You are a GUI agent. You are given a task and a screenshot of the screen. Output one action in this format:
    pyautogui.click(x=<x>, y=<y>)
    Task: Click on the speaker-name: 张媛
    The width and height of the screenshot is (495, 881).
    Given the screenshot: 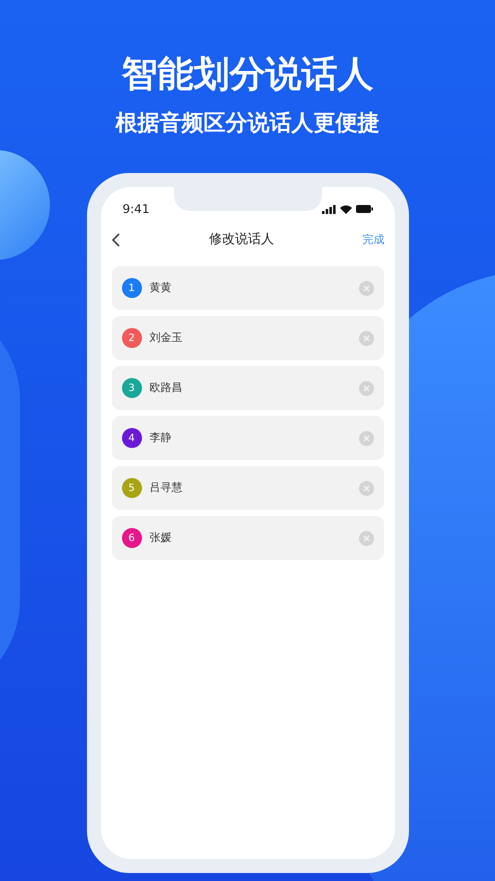 What is the action you would take?
    pyautogui.click(x=161, y=538)
    